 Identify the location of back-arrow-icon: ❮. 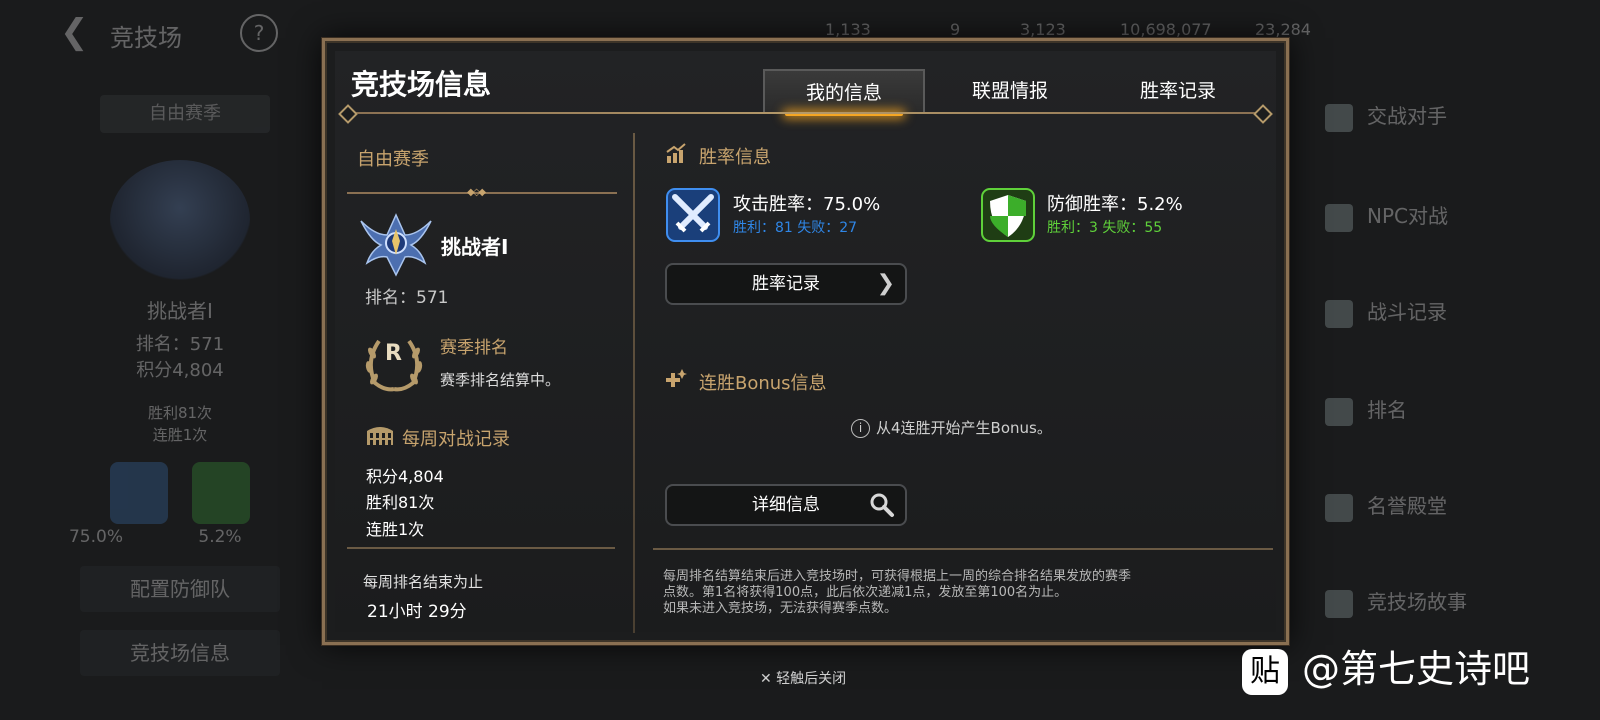
(74, 32).